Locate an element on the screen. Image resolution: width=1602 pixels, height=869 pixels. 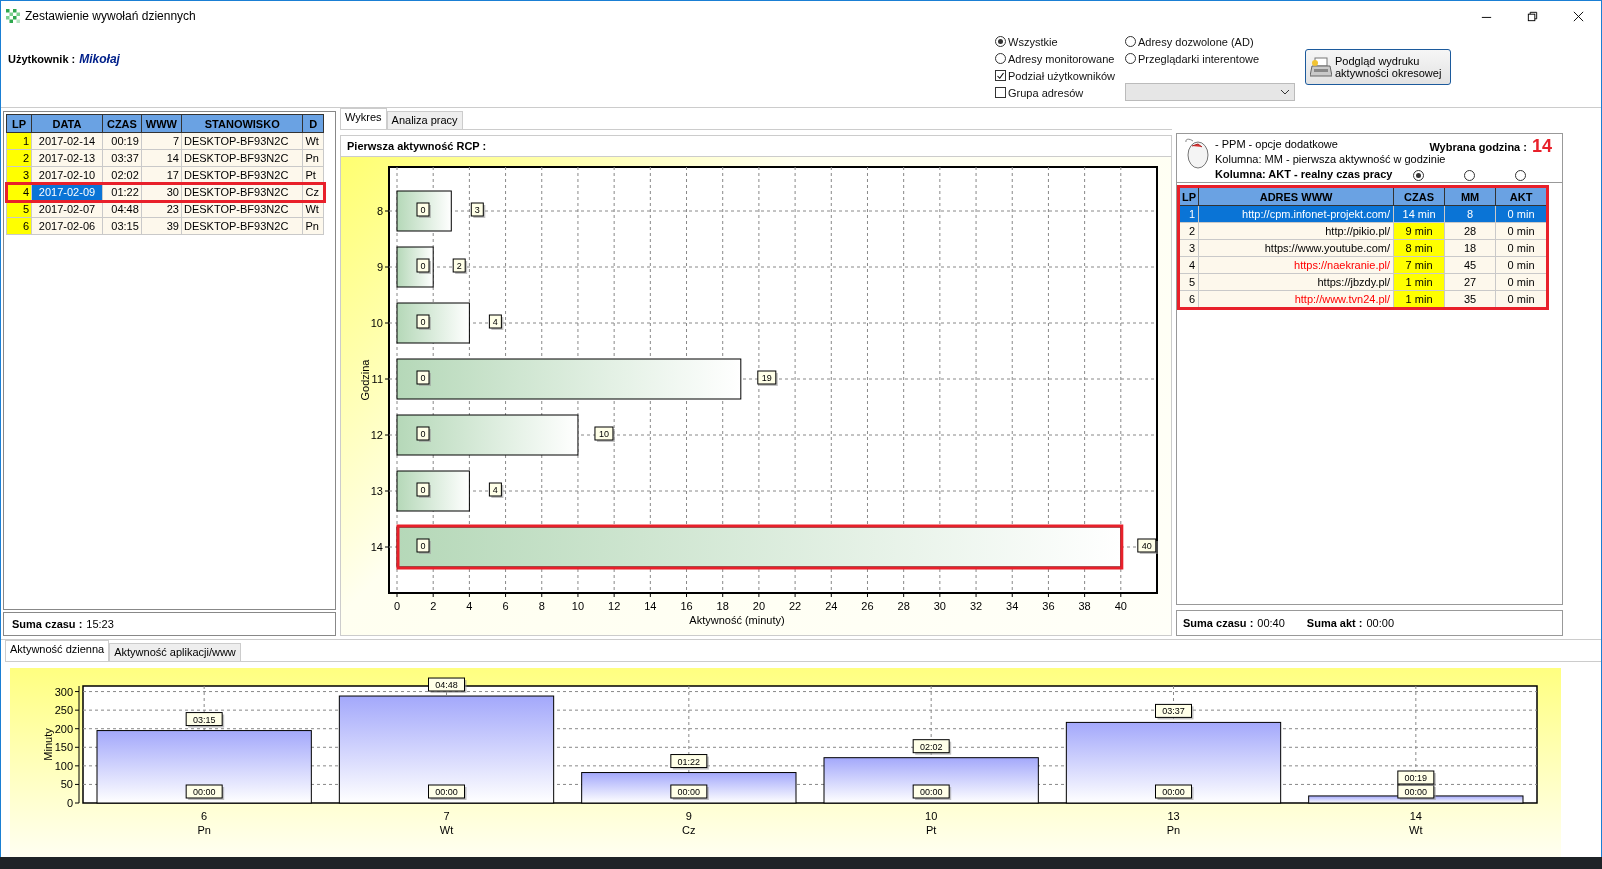
table-cell: 4 is located at coordinates (19, 192).